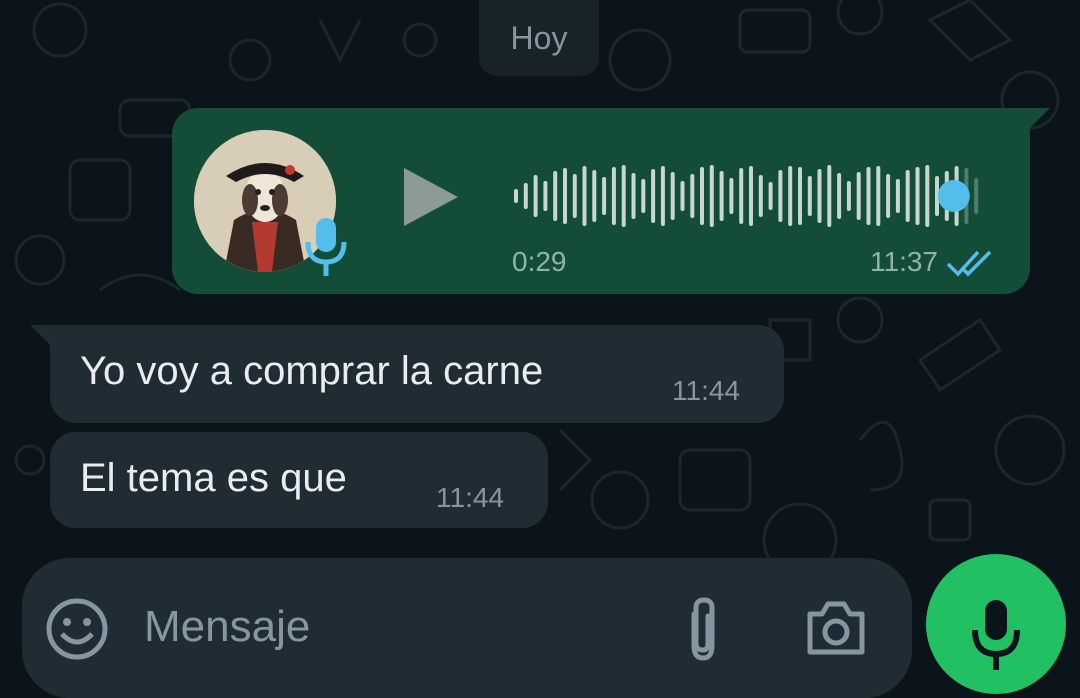 Image resolution: width=1080 pixels, height=698 pixels. What do you see at coordinates (904, 261) in the screenshot?
I see `message-time: 11:37` at bounding box center [904, 261].